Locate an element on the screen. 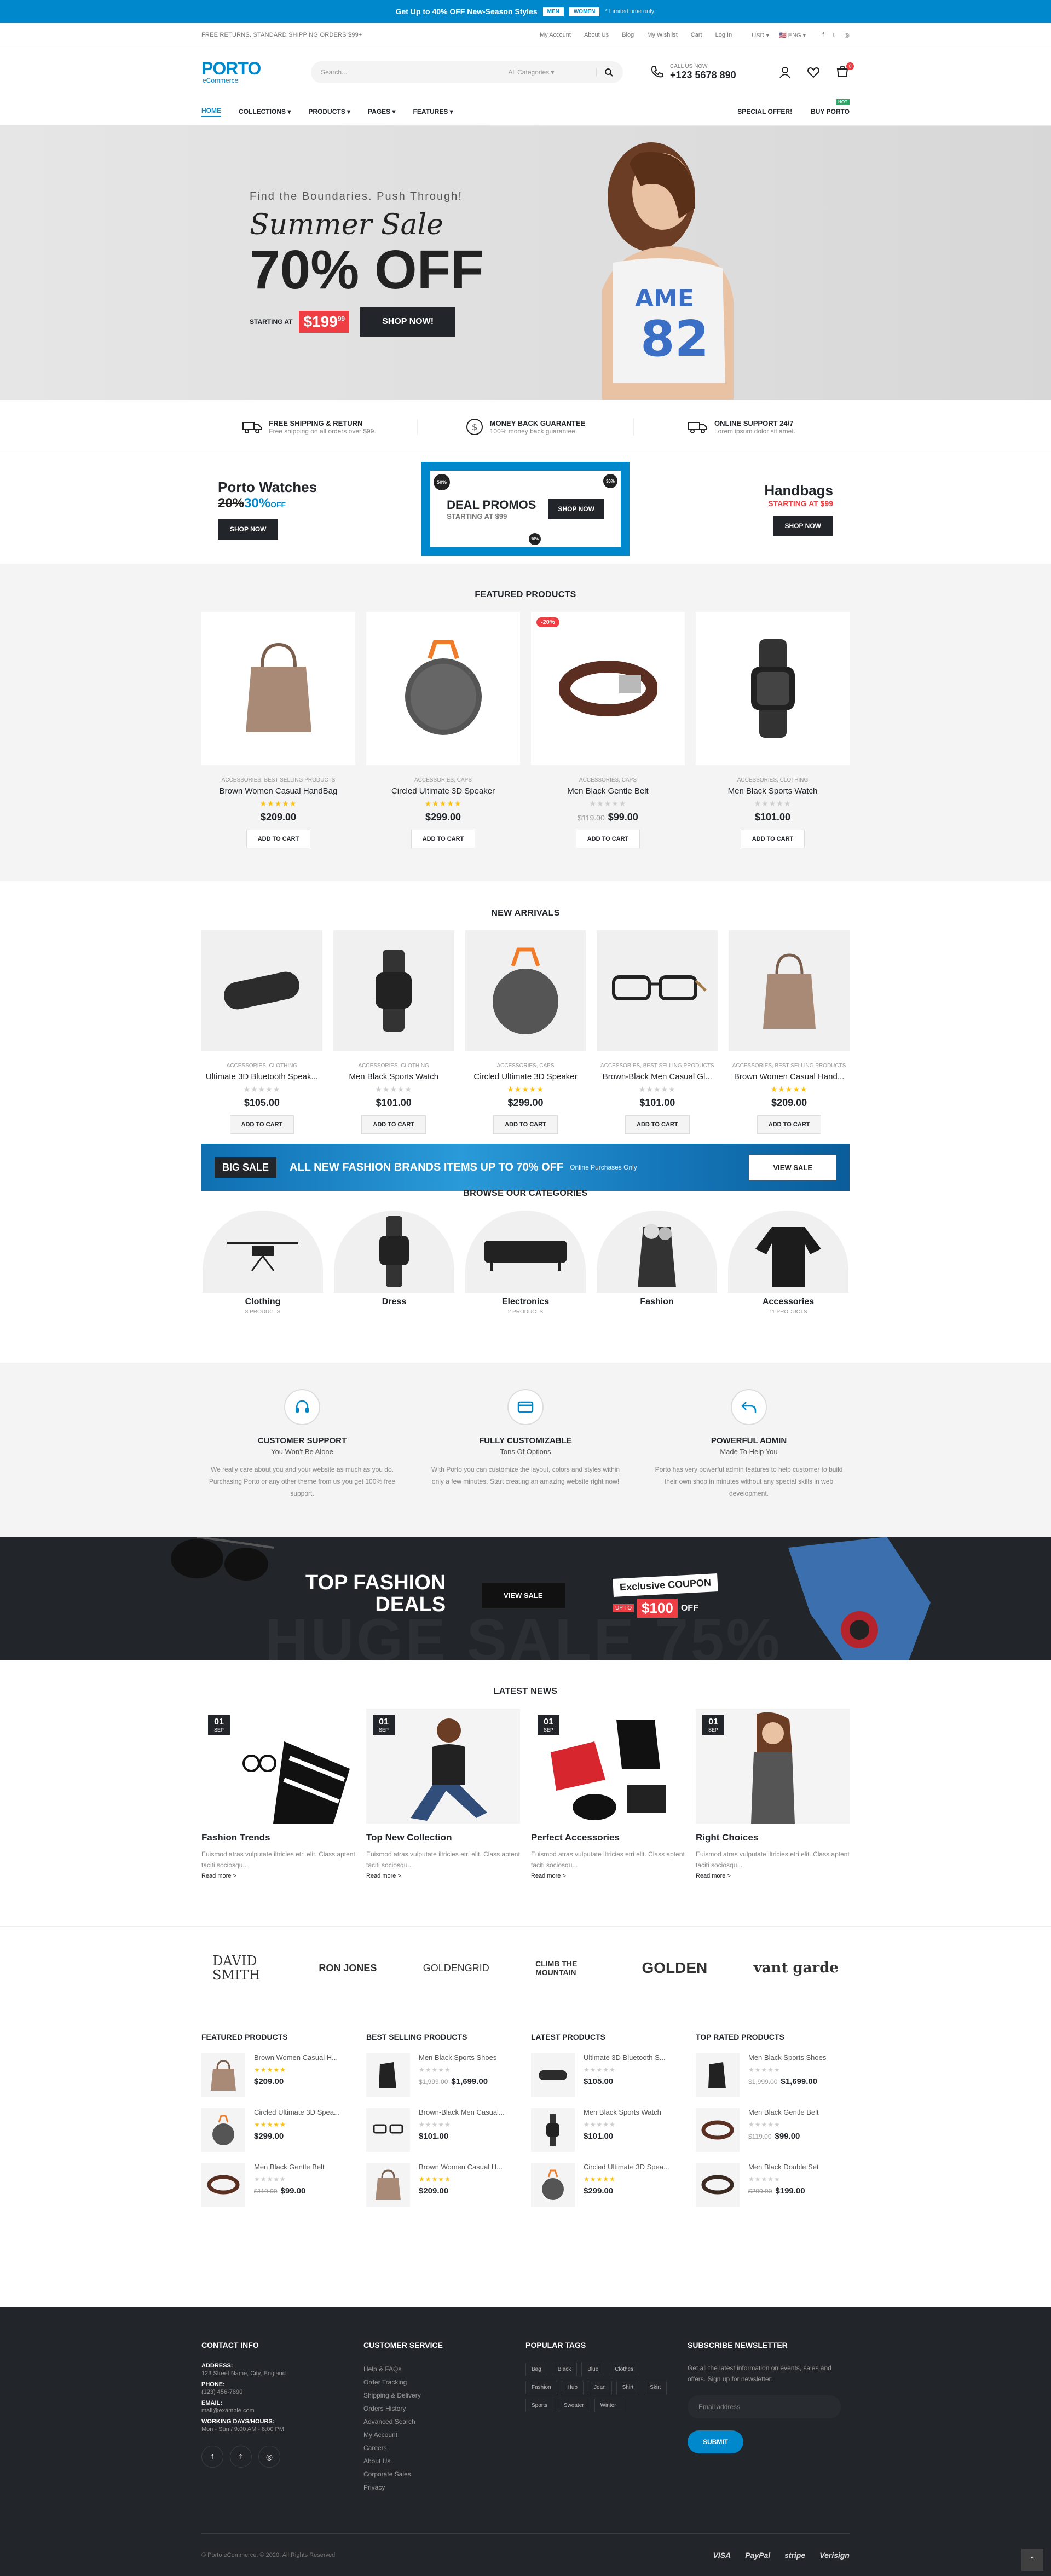  footer-link: My Account is located at coordinates (444, 2434).